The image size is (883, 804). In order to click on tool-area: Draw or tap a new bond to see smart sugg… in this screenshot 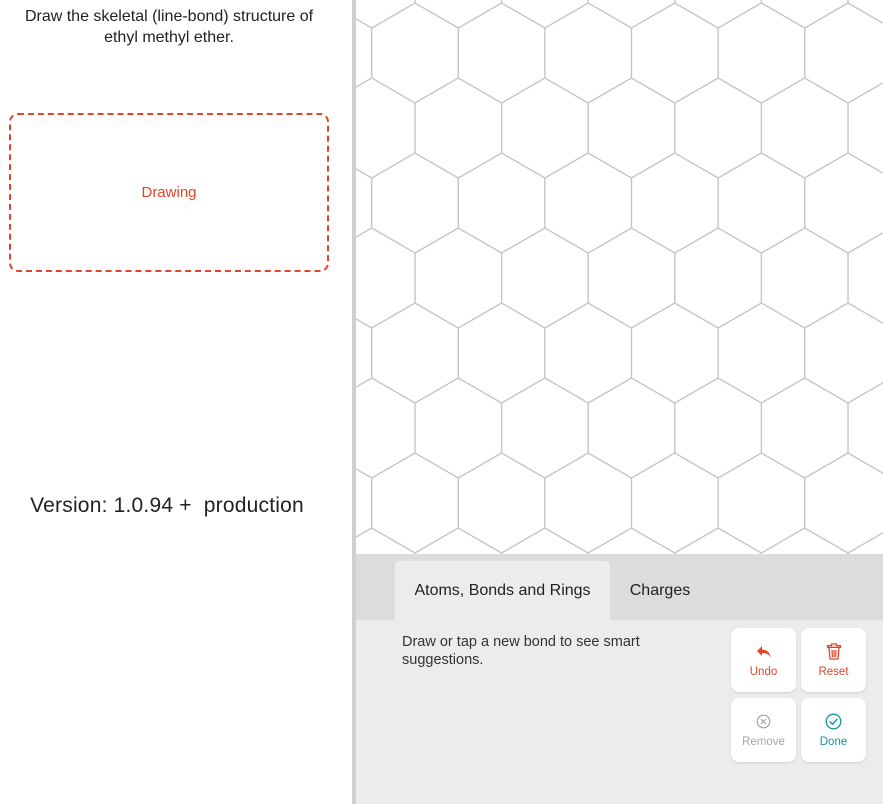, I will do `click(619, 712)`.